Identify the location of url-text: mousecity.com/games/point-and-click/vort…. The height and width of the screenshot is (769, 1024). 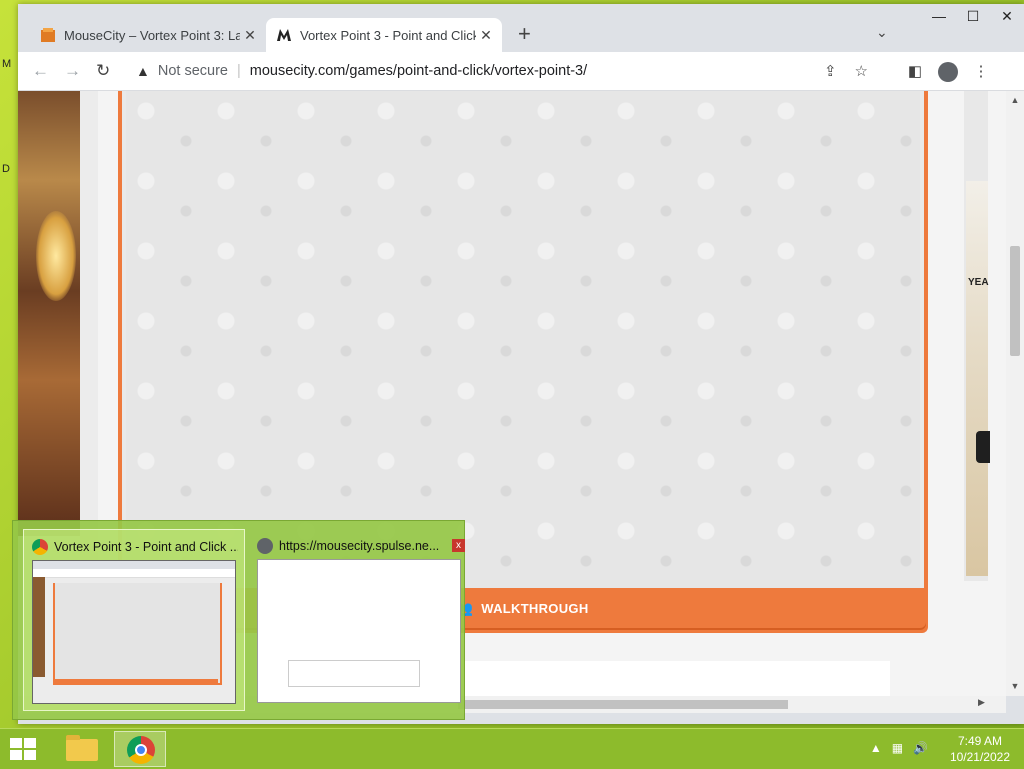
(418, 71).